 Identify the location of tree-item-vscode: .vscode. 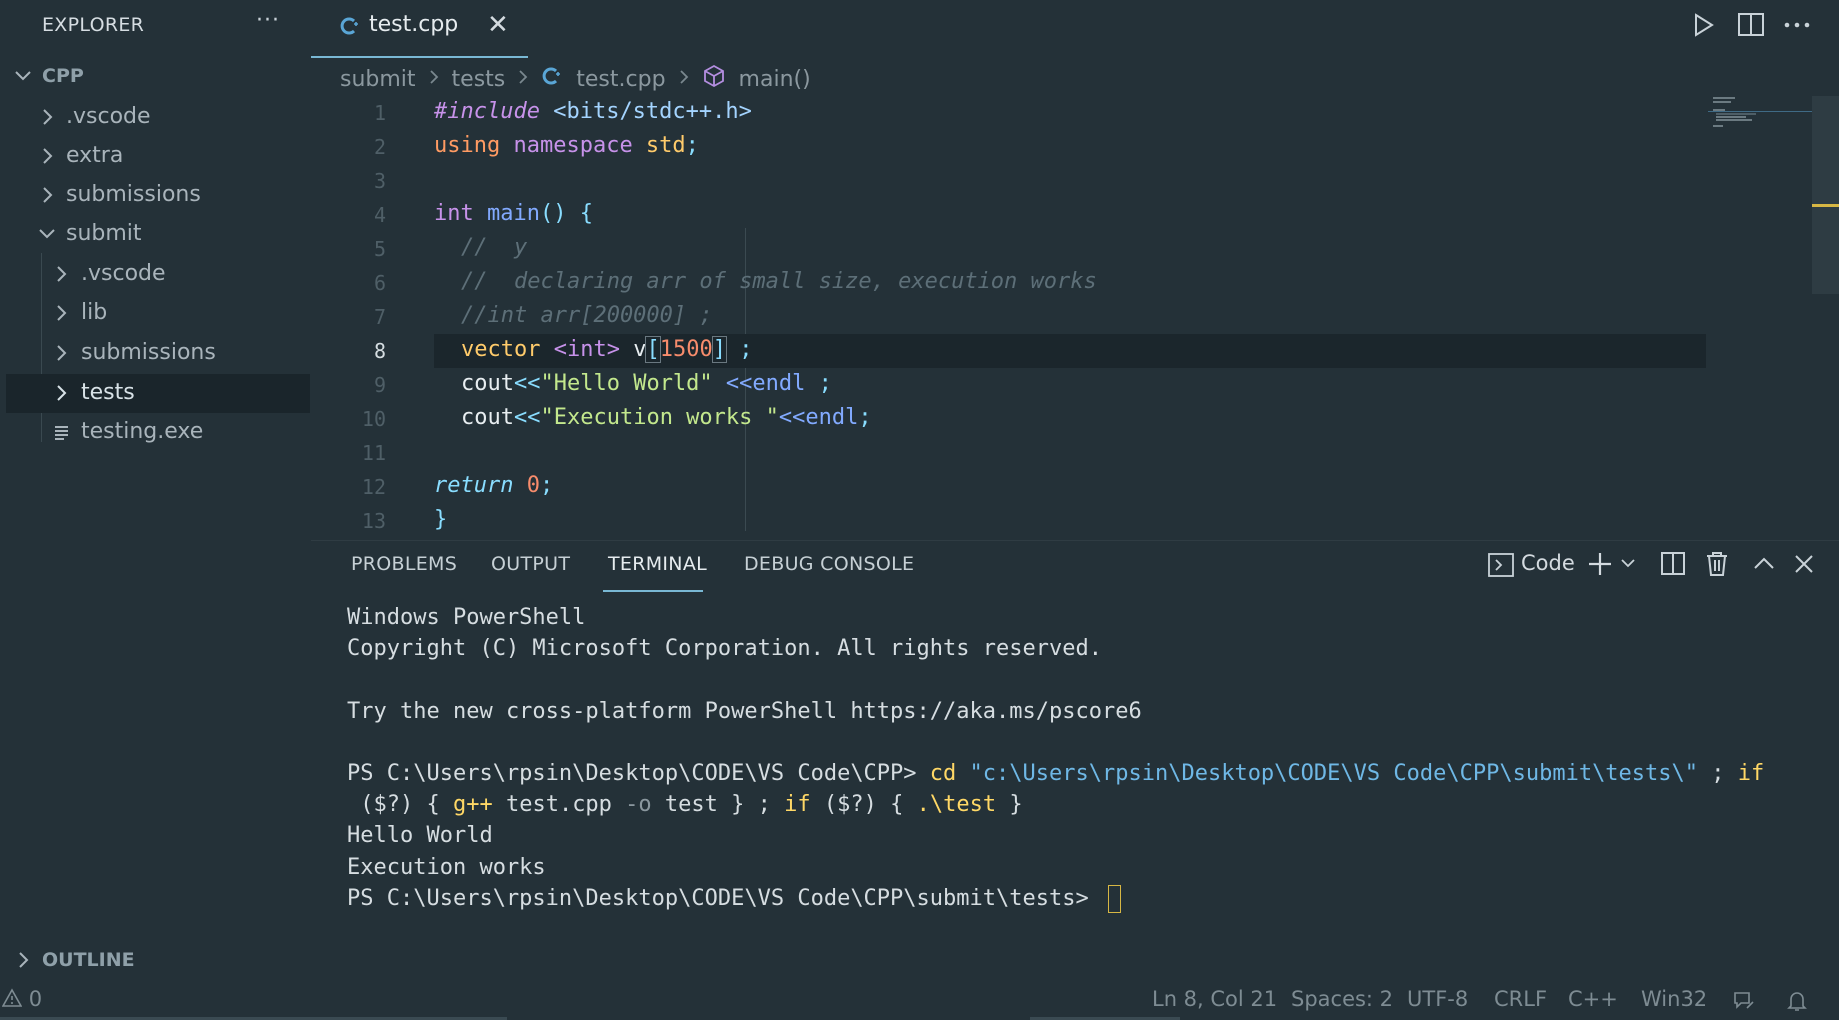
(158, 117).